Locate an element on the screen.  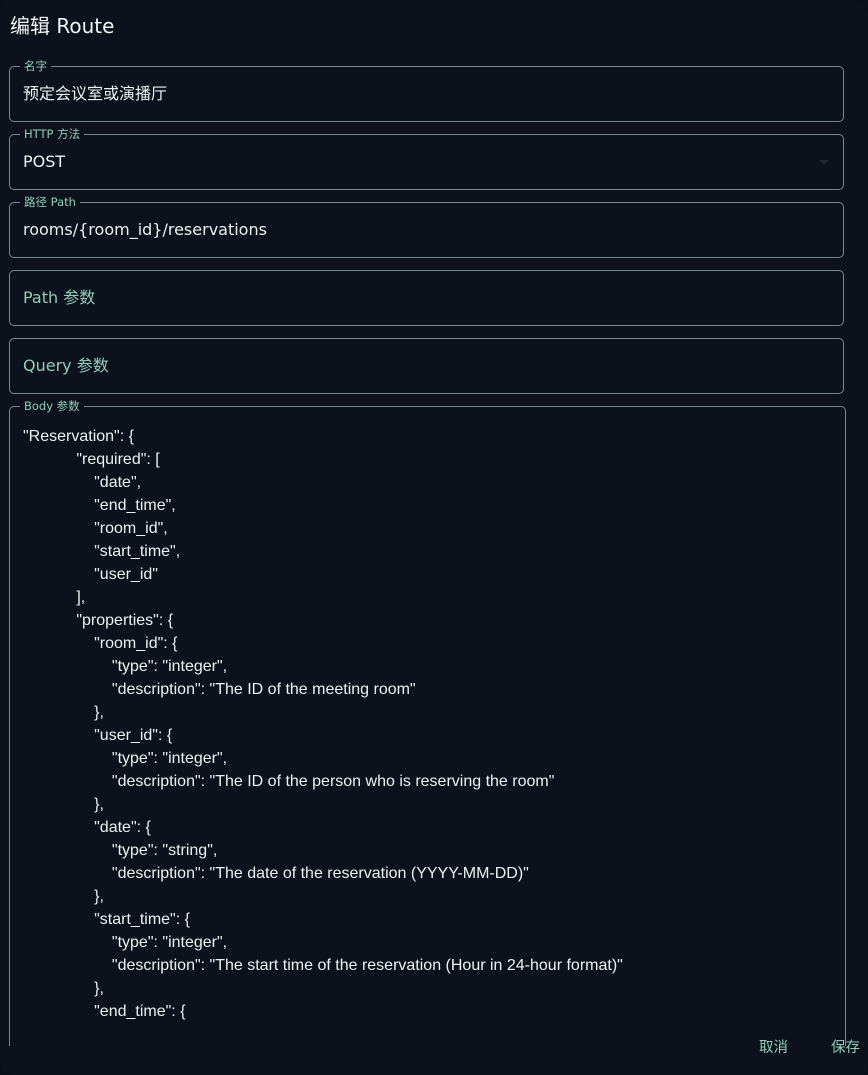
name-field-label: 名字 is located at coordinates (35, 66).